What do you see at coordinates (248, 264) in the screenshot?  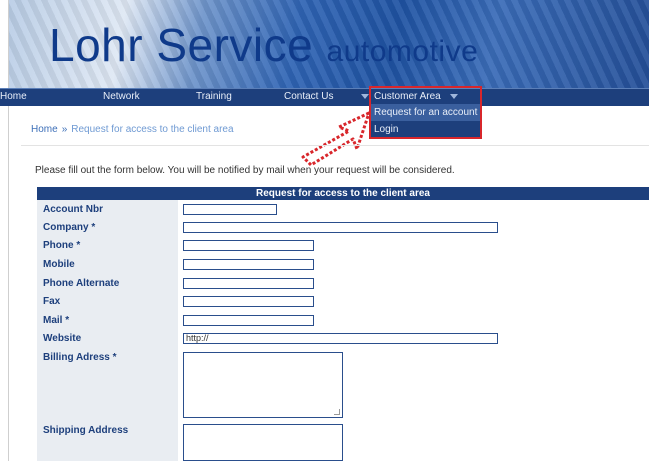 I see `mobile-input` at bounding box center [248, 264].